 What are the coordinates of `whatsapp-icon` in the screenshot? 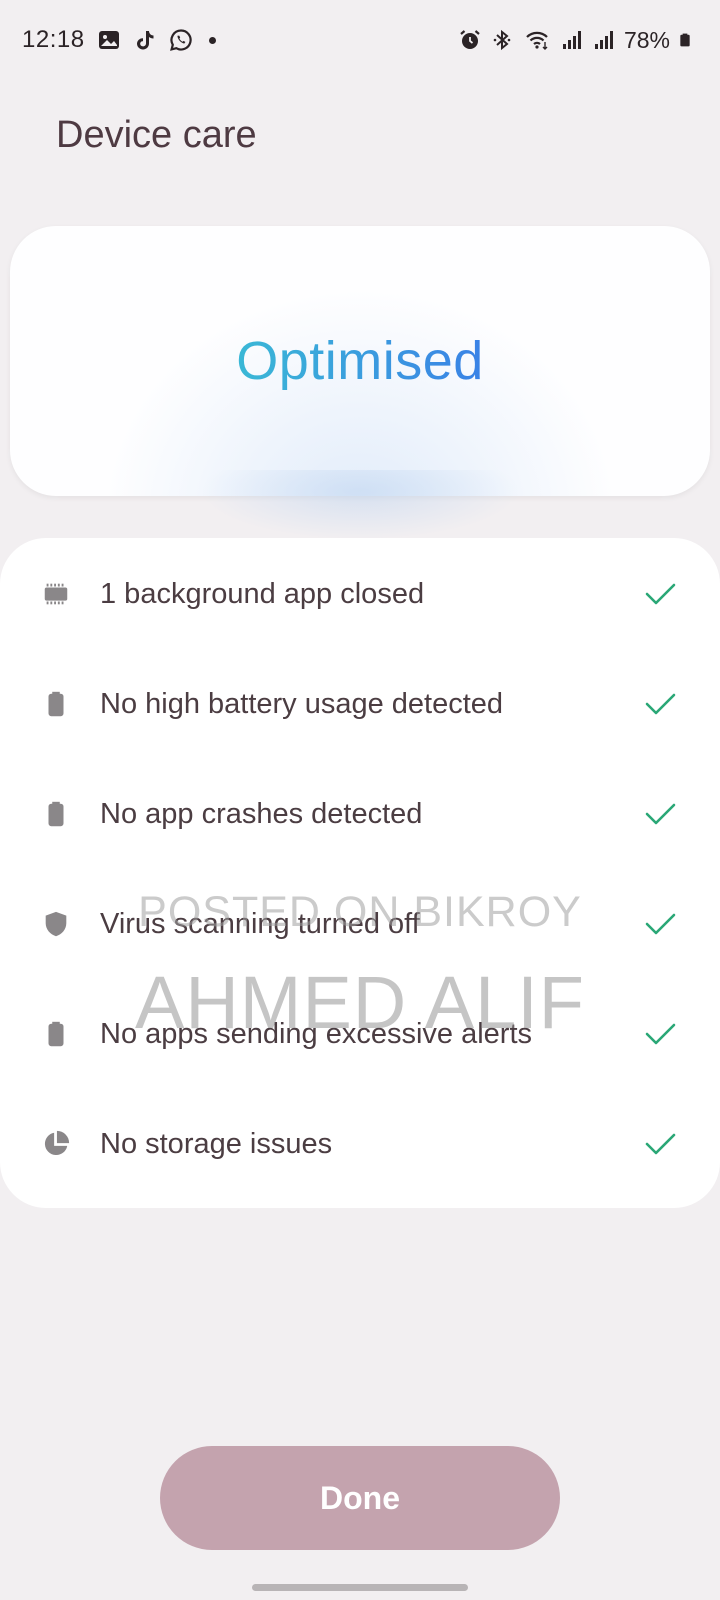 It's located at (180, 40).